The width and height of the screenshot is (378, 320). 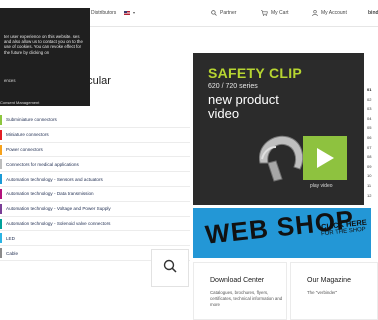 What do you see at coordinates (372, 130) in the screenshot?
I see `slide-number: 05` at bounding box center [372, 130].